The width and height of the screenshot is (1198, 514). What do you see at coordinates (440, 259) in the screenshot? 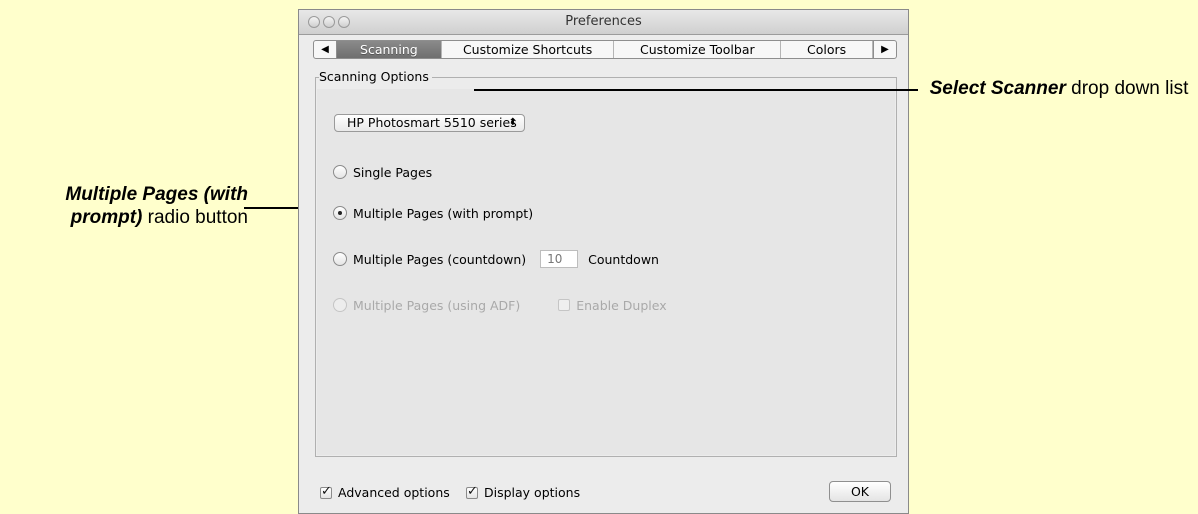
I see `multiple-pages-countdown-label: Multiple Pages (countdown)` at bounding box center [440, 259].